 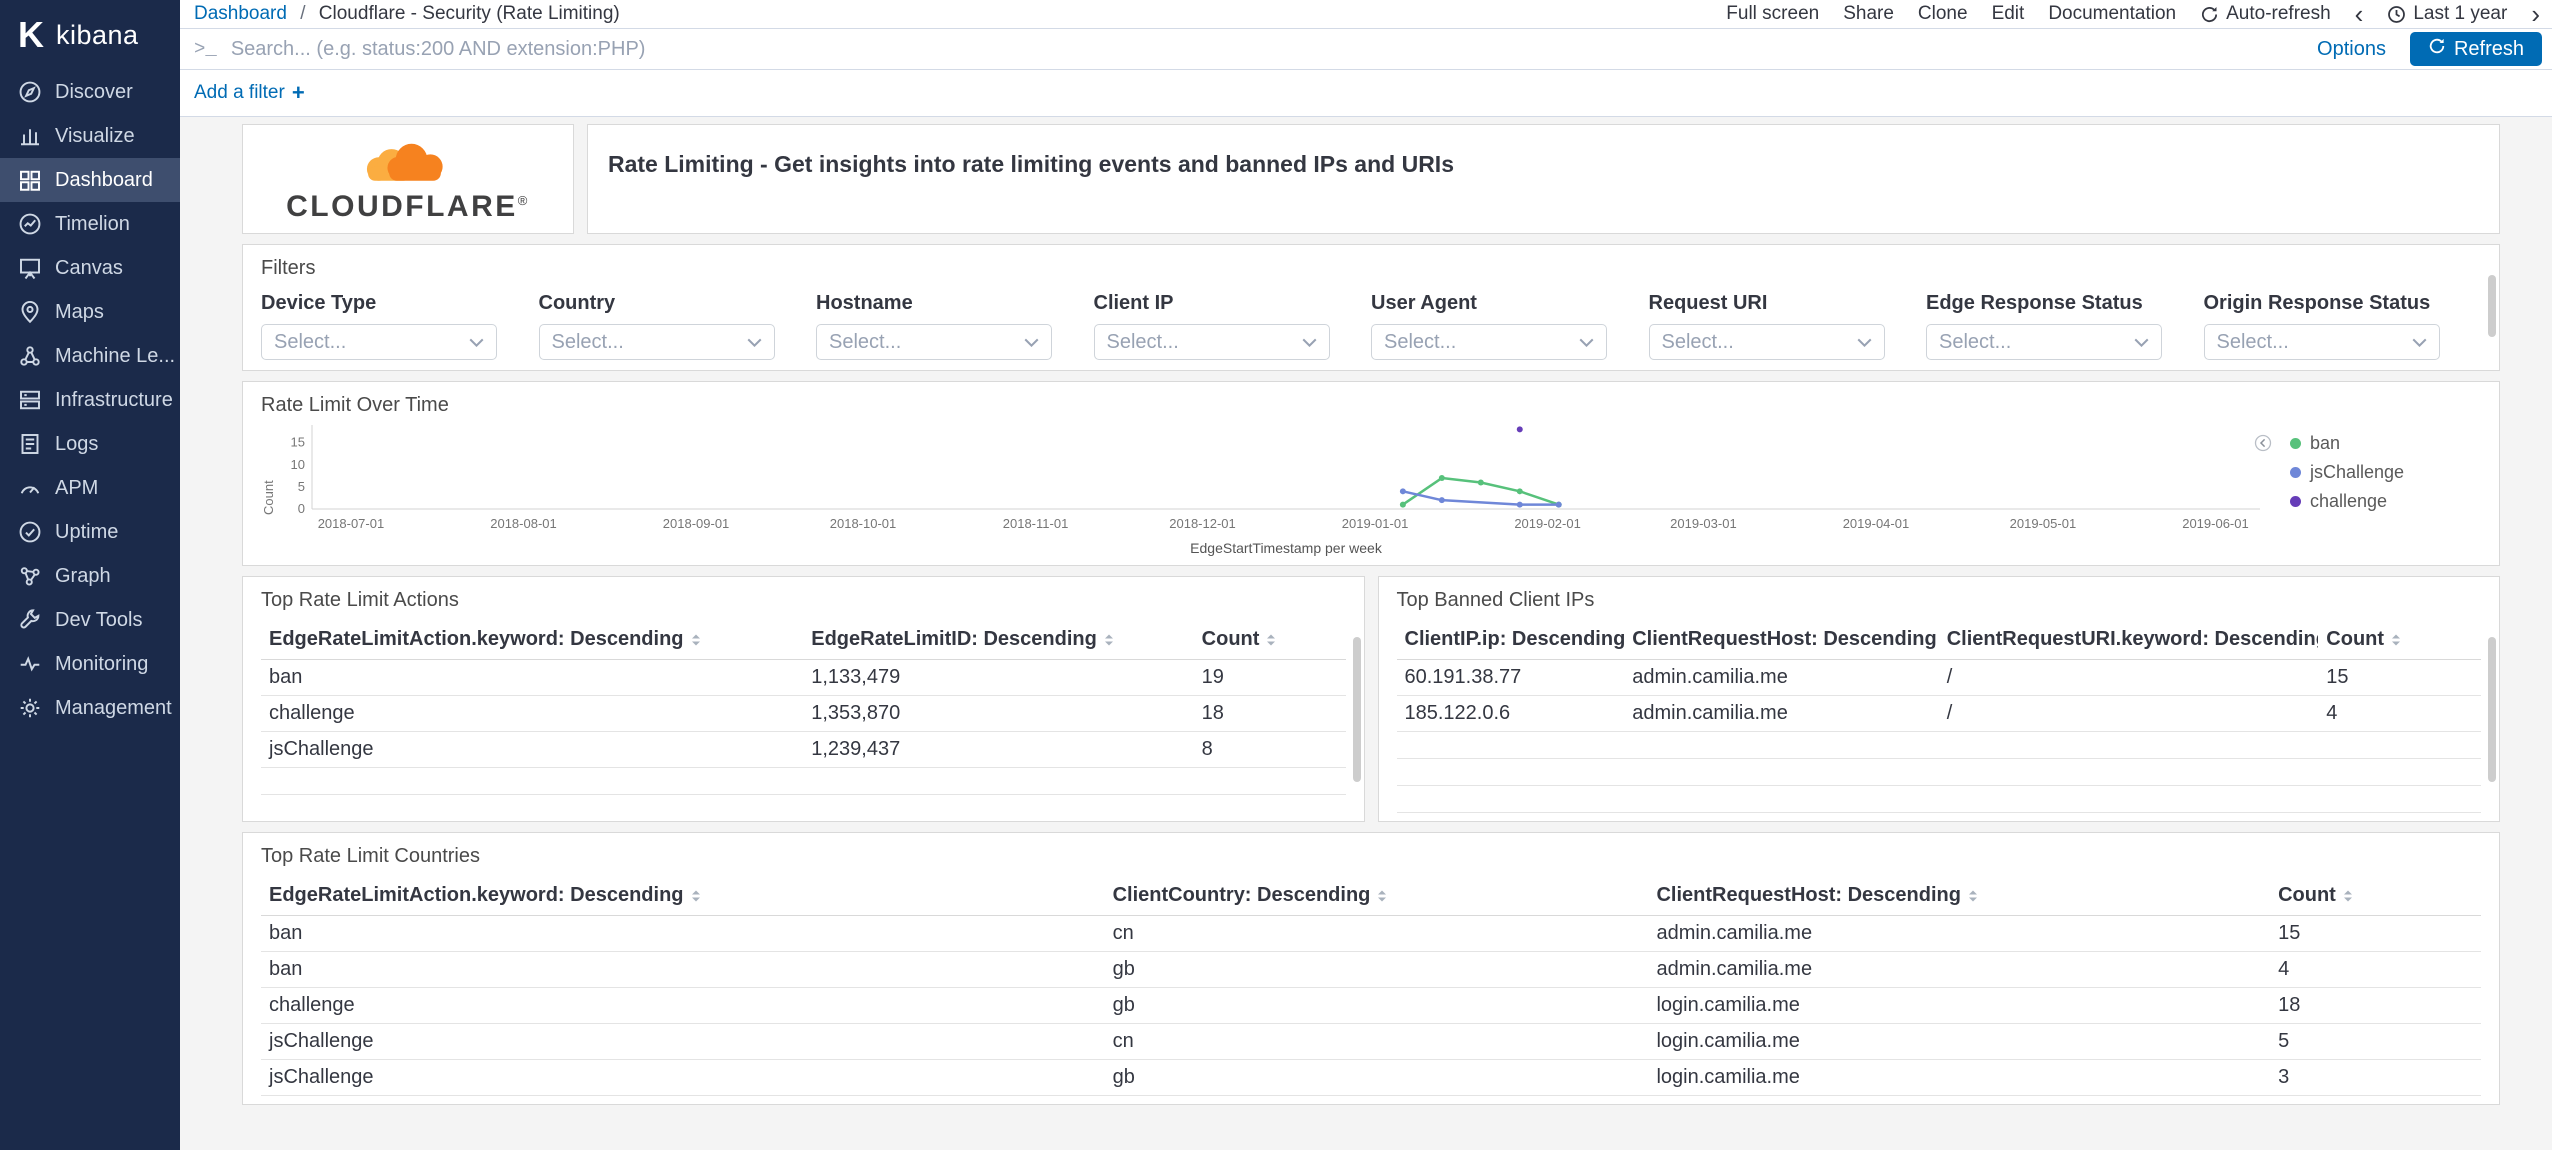 What do you see at coordinates (2351, 49) in the screenshot?
I see `options-link: Options` at bounding box center [2351, 49].